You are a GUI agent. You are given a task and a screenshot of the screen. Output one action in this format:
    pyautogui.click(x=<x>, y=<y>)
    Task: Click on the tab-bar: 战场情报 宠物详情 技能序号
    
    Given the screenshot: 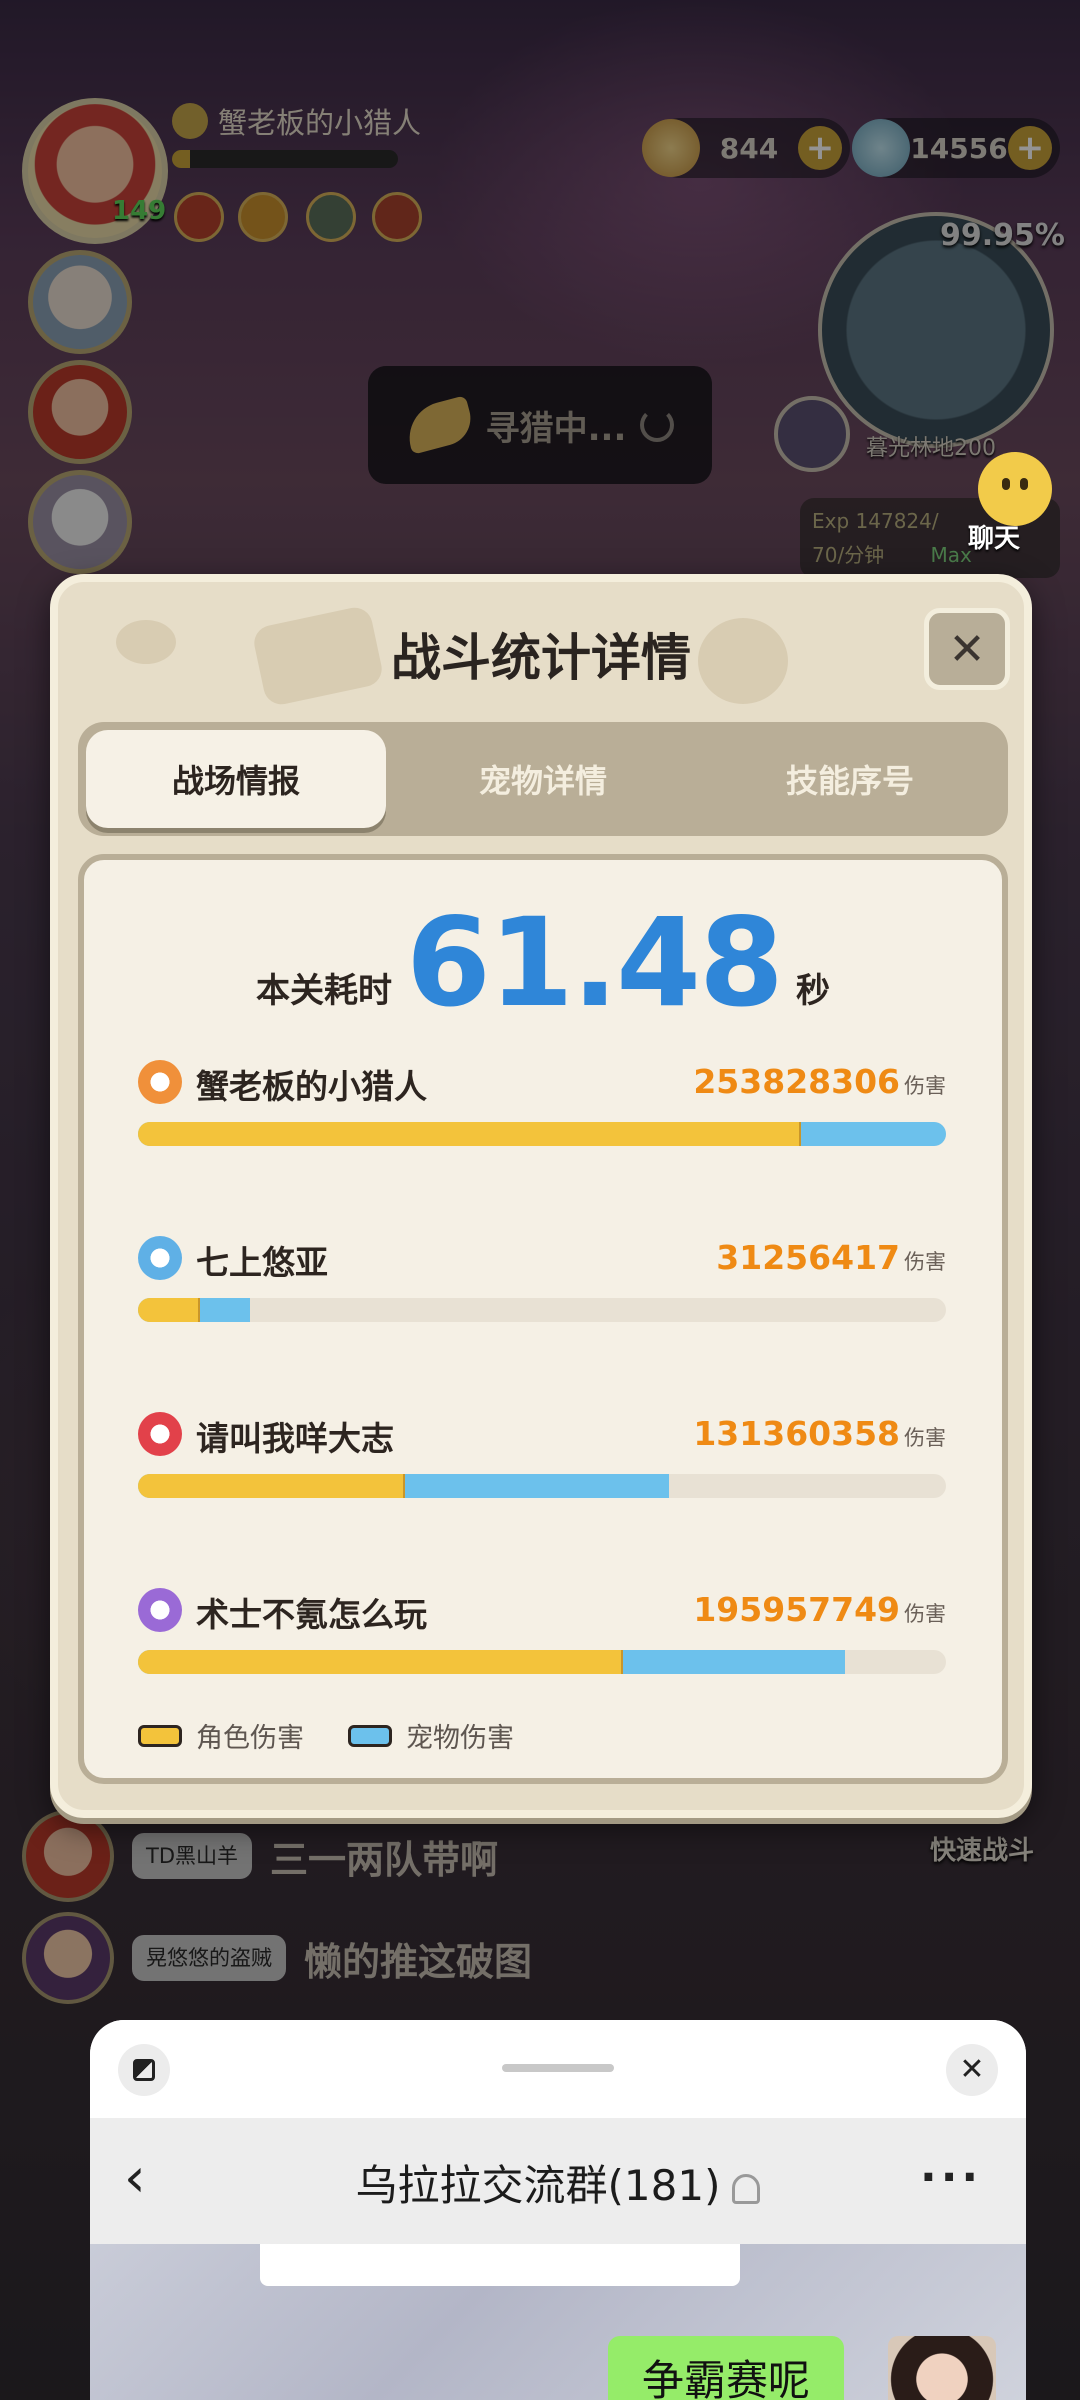 What is the action you would take?
    pyautogui.click(x=543, y=779)
    